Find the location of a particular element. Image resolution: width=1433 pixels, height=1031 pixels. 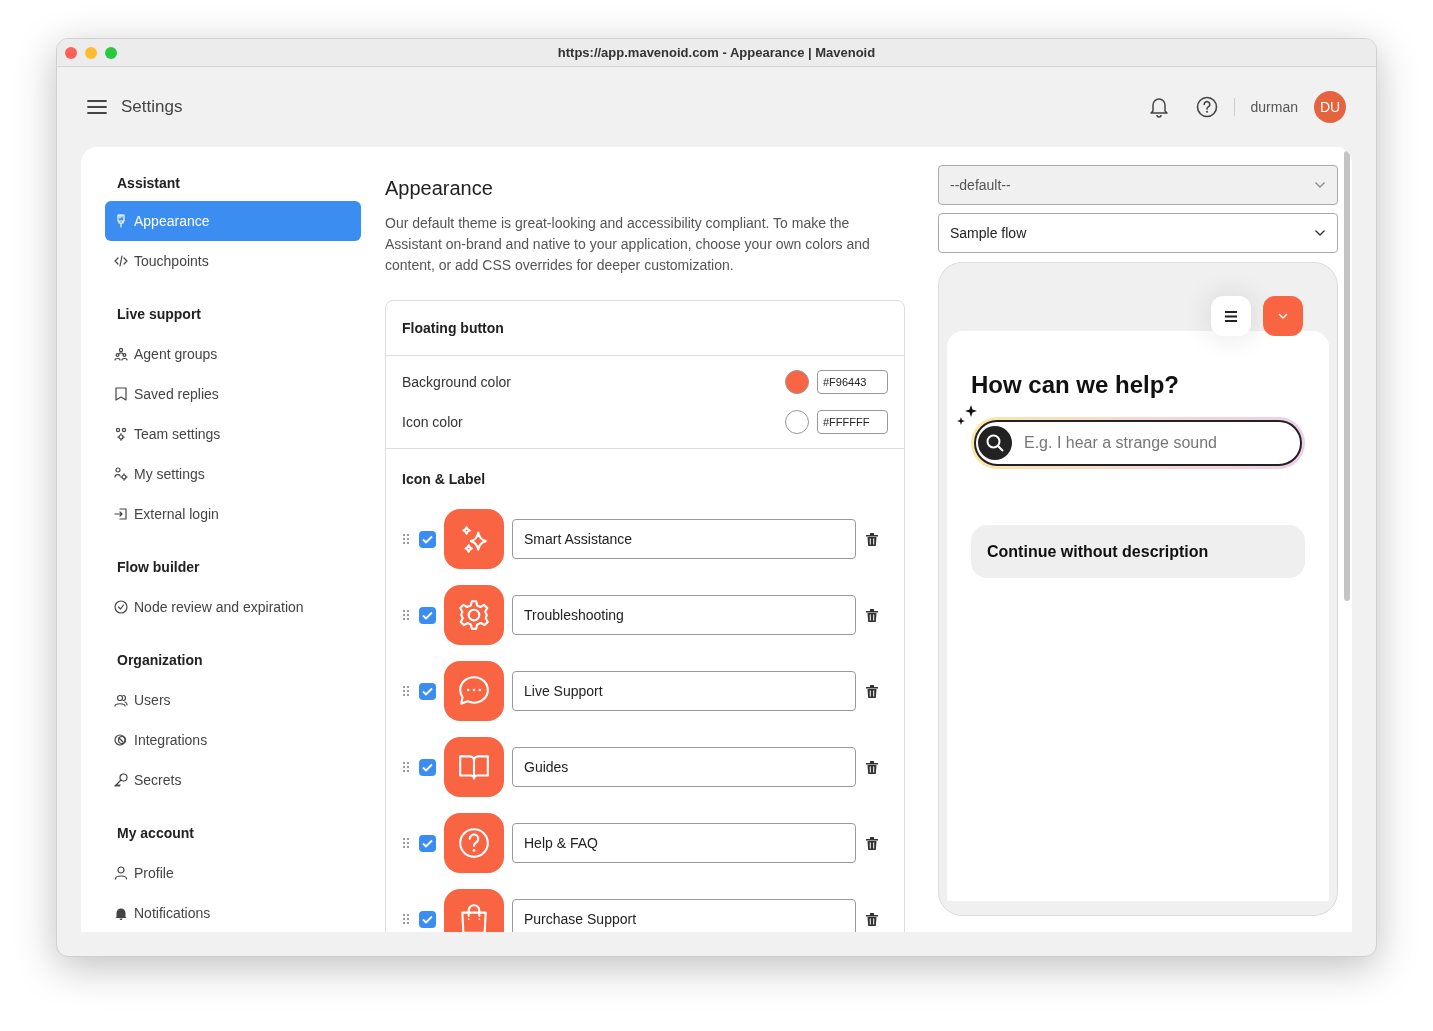

search-icon is located at coordinates (995, 443).